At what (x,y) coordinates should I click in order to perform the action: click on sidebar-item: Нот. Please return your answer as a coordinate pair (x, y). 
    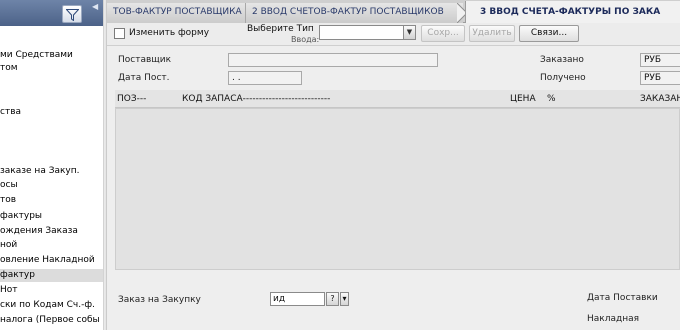
    Looking at the image, I should click on (51, 290).